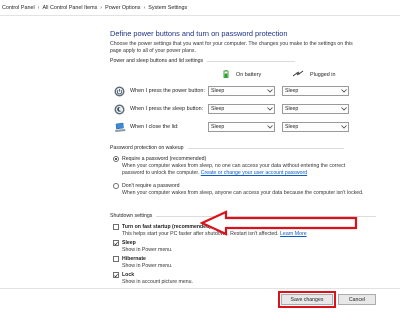  I want to click on require-password-radio, so click(116, 159).